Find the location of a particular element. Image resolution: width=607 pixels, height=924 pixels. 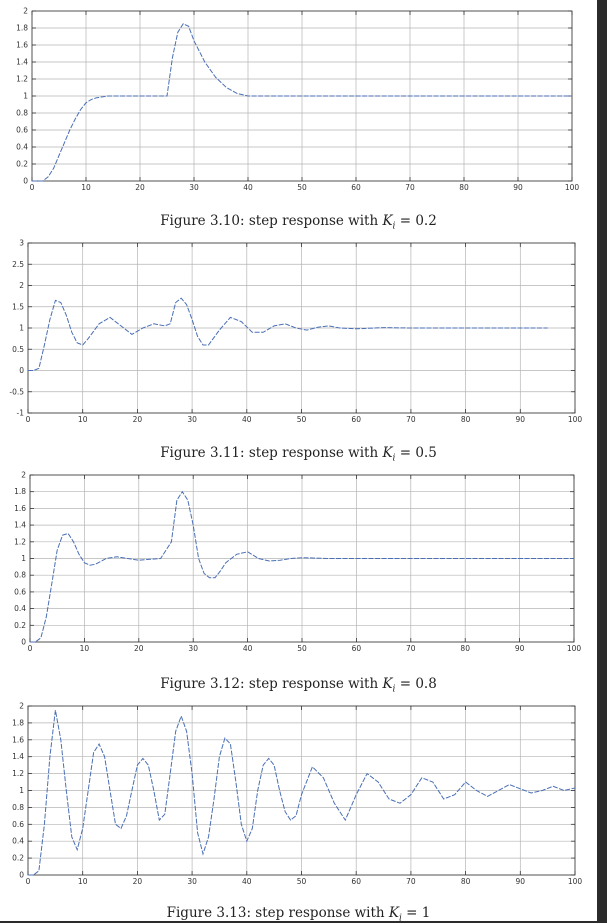

caption-prefix: Figure 3.10: step response with is located at coordinates (271, 221).